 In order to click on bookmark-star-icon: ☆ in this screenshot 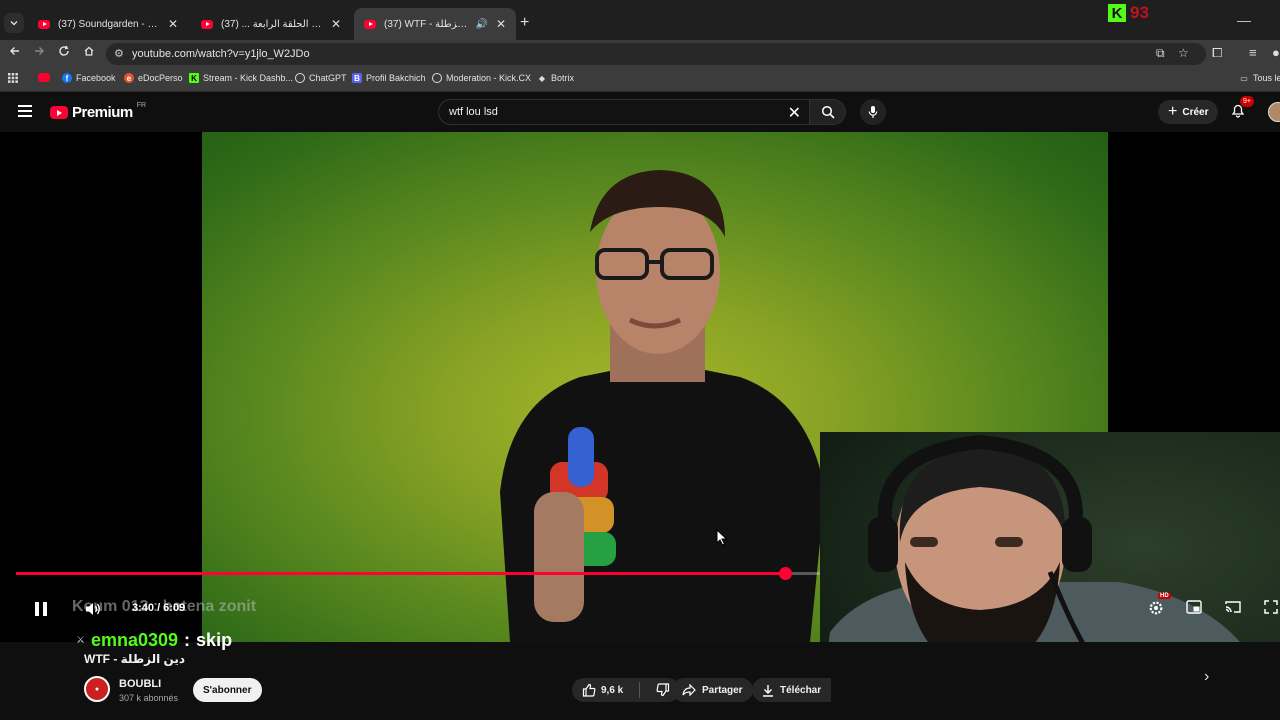, I will do `click(1183, 53)`.